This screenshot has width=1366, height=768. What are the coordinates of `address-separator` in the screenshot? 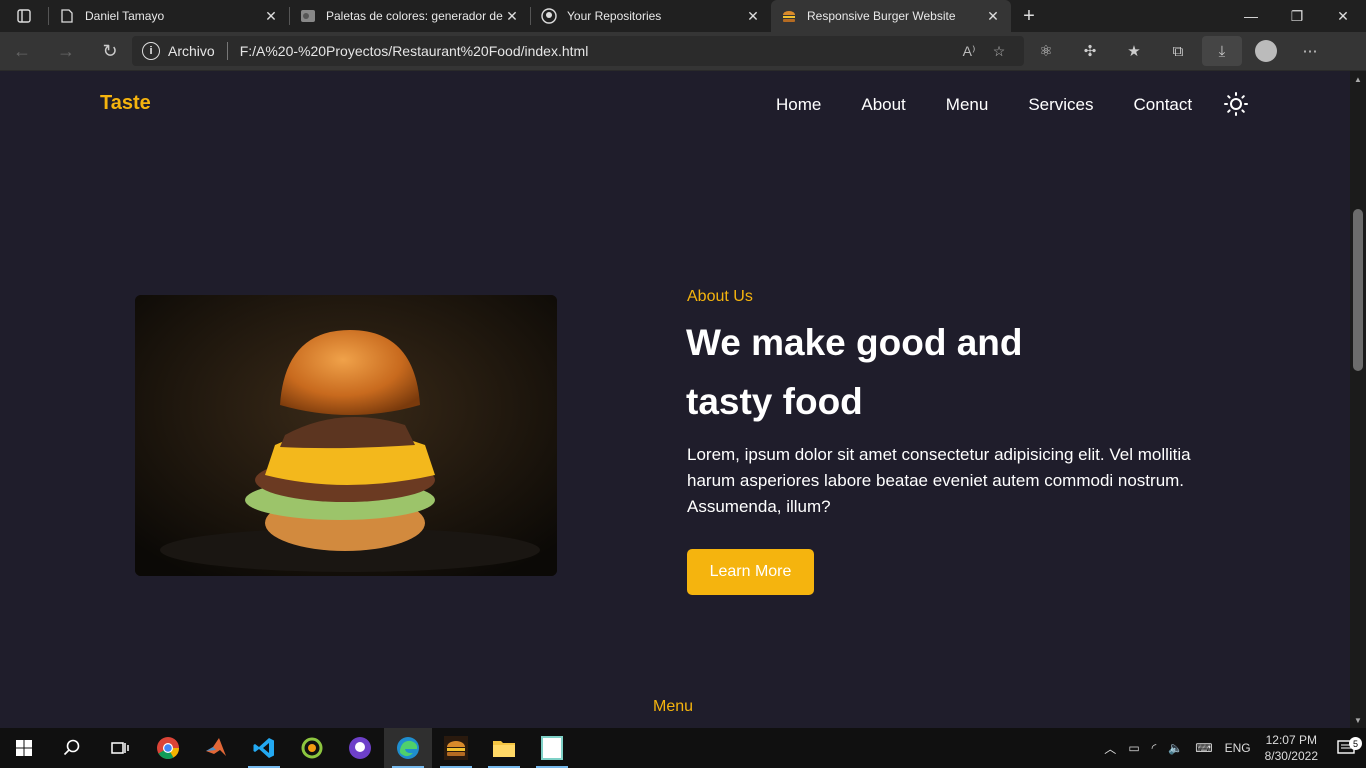 It's located at (227, 51).